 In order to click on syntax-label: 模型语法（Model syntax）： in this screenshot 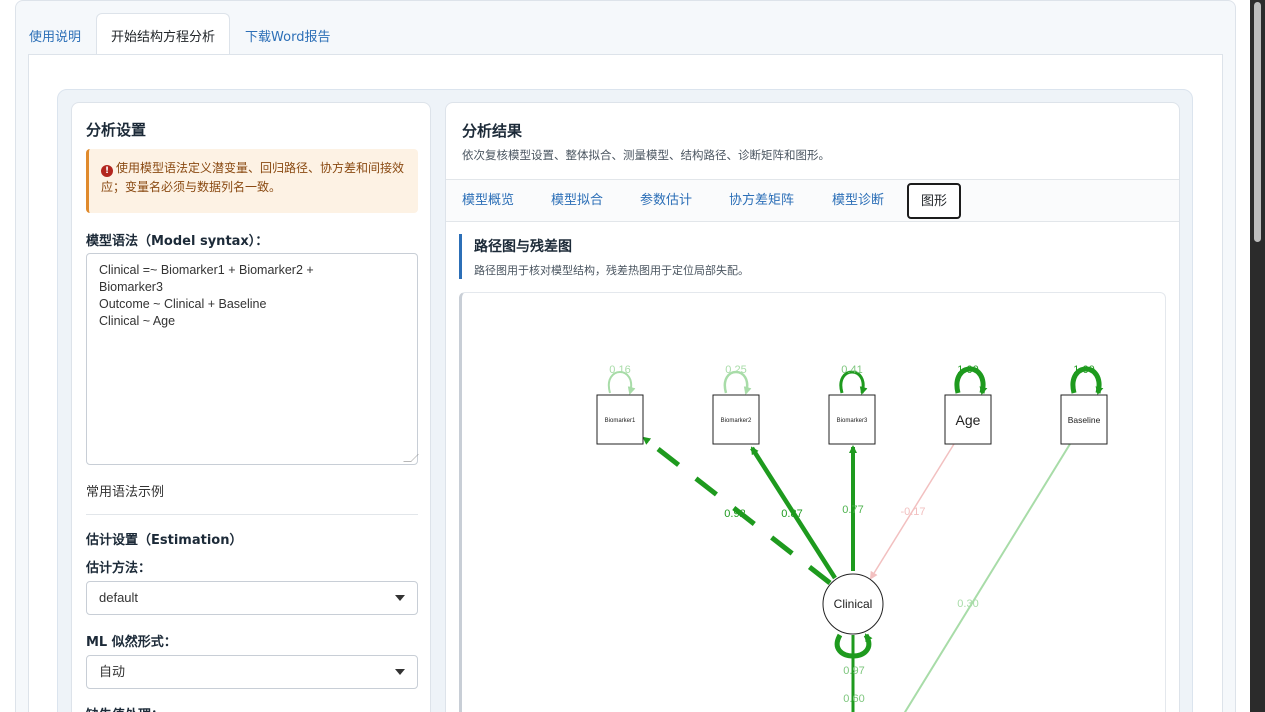, I will do `click(177, 241)`.